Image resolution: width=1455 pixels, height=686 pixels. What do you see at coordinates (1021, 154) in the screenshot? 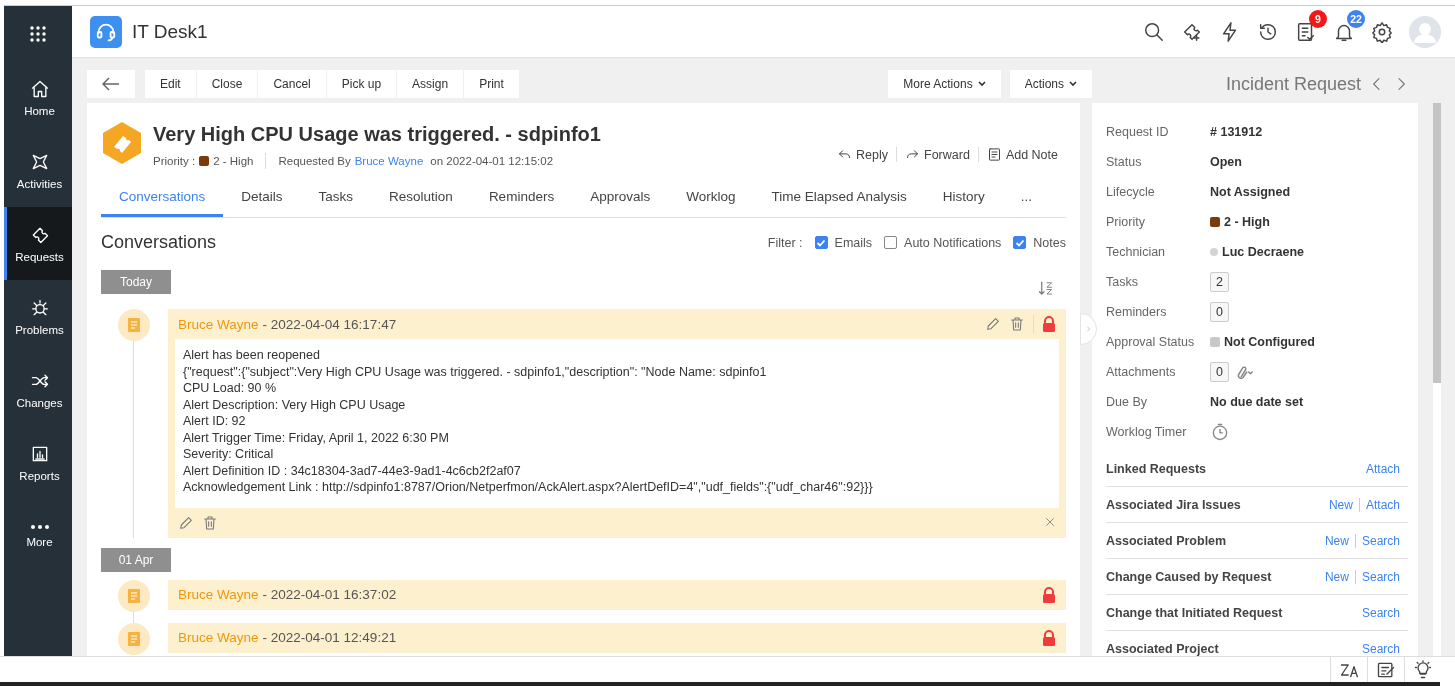
I see `action-button: Add Note` at bounding box center [1021, 154].